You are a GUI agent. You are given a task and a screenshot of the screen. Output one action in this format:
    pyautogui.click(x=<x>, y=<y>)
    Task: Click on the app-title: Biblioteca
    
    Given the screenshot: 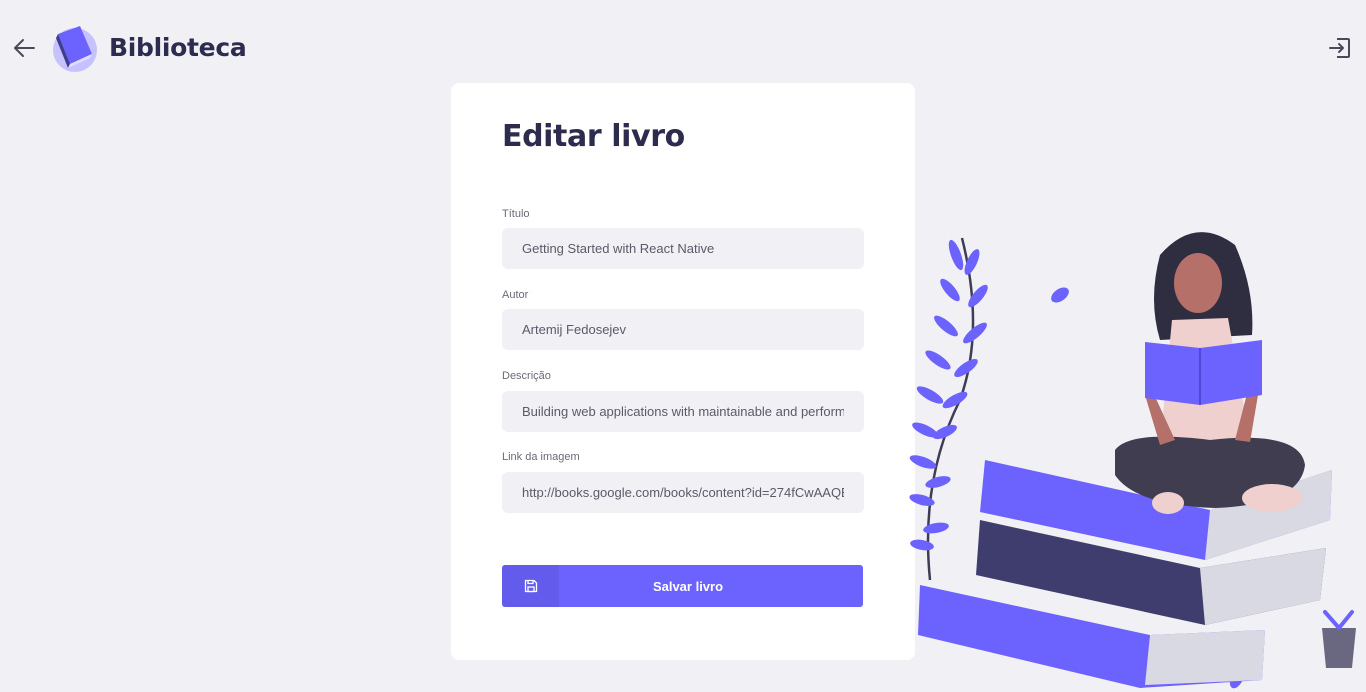 What is the action you would take?
    pyautogui.click(x=178, y=47)
    